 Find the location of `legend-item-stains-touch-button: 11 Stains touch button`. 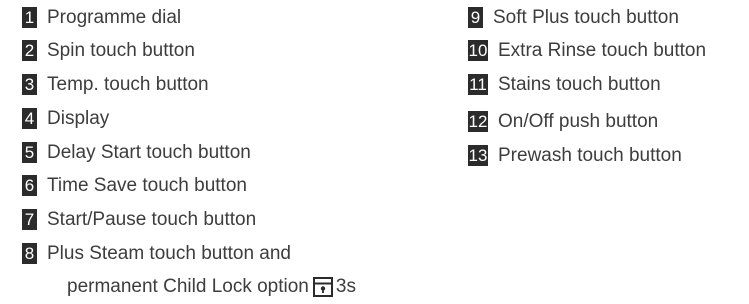

legend-item-stains-touch-button: 11 Stains touch button is located at coordinates (564, 85).